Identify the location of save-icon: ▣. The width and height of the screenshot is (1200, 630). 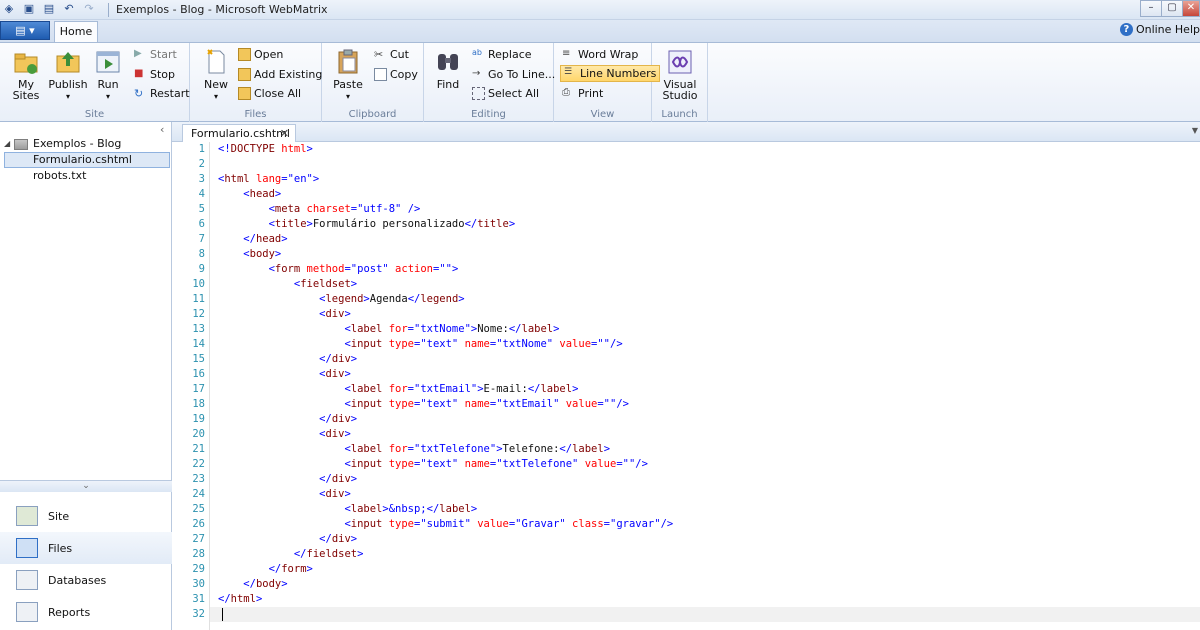
(29, 9).